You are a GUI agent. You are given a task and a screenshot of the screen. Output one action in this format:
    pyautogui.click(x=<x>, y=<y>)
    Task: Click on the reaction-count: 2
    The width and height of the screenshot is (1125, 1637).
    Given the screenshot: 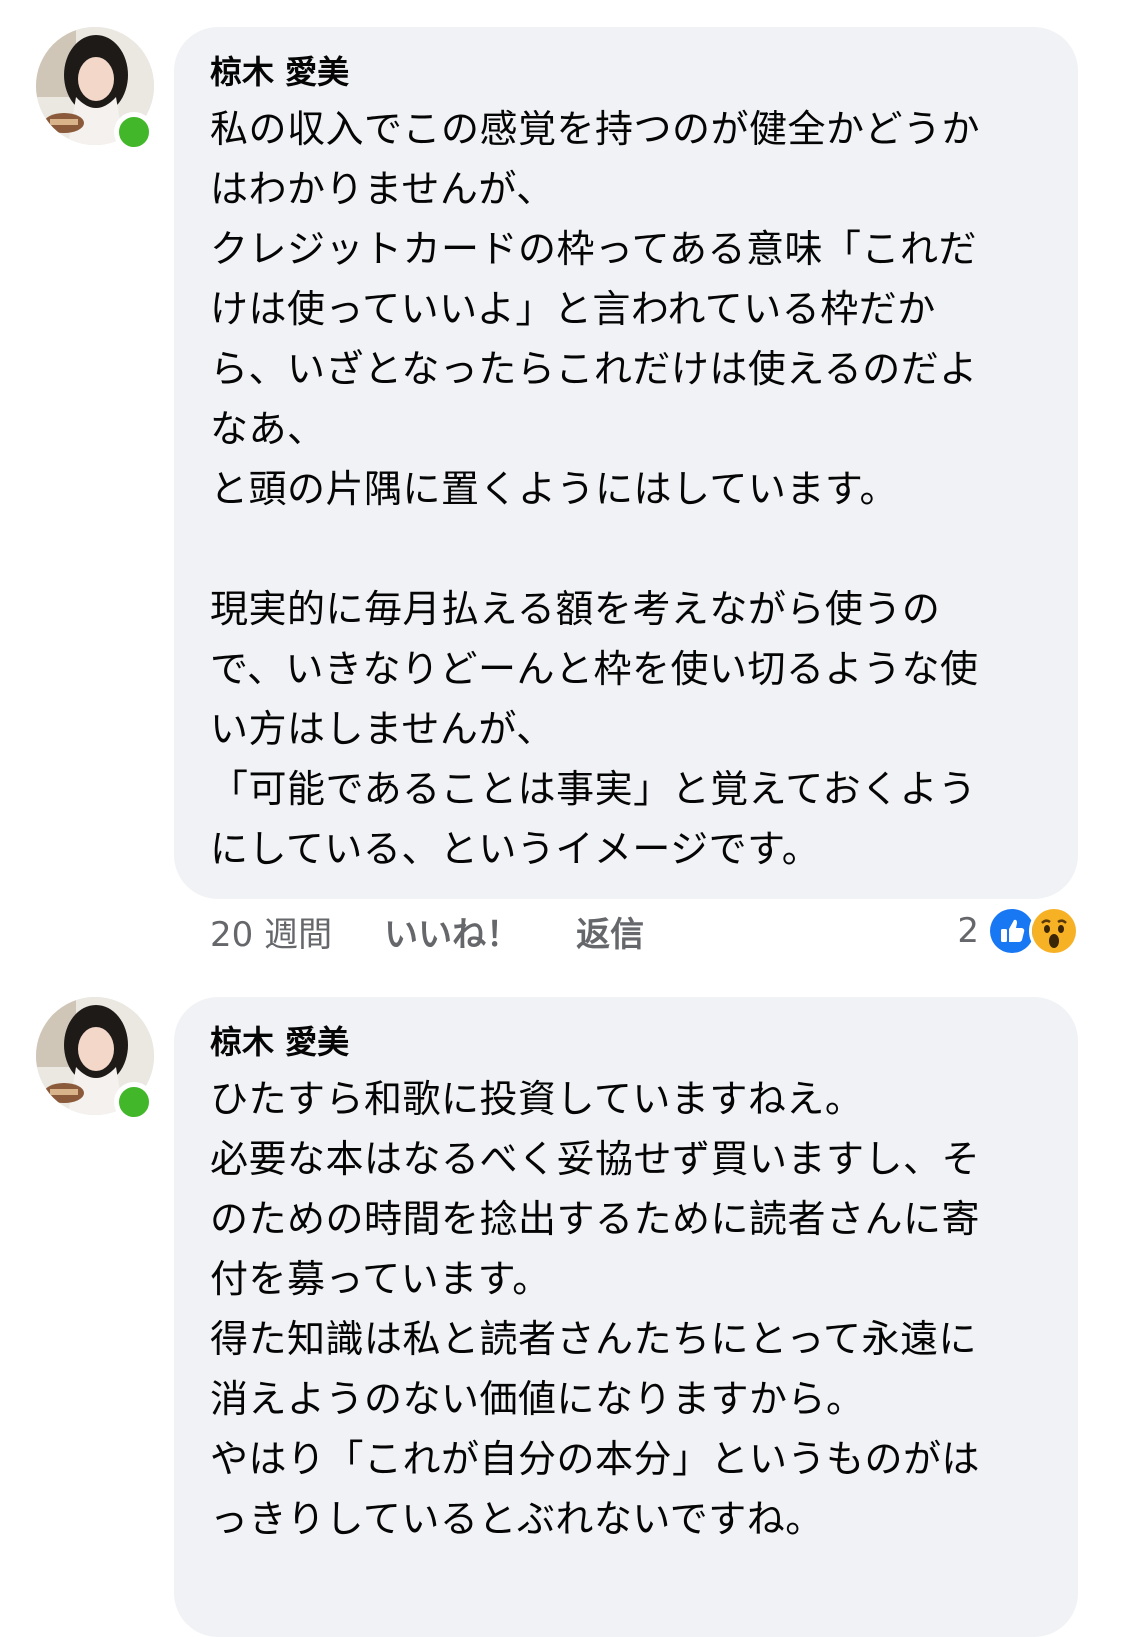 What is the action you would take?
    pyautogui.click(x=968, y=931)
    